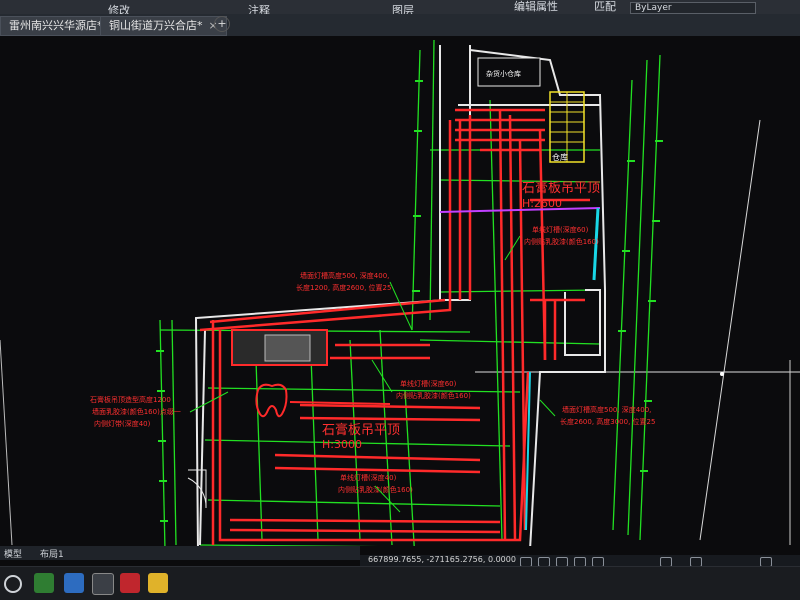  Describe the element at coordinates (542, 203) in the screenshot. I see `ceiling-a-height: H:2600` at that location.